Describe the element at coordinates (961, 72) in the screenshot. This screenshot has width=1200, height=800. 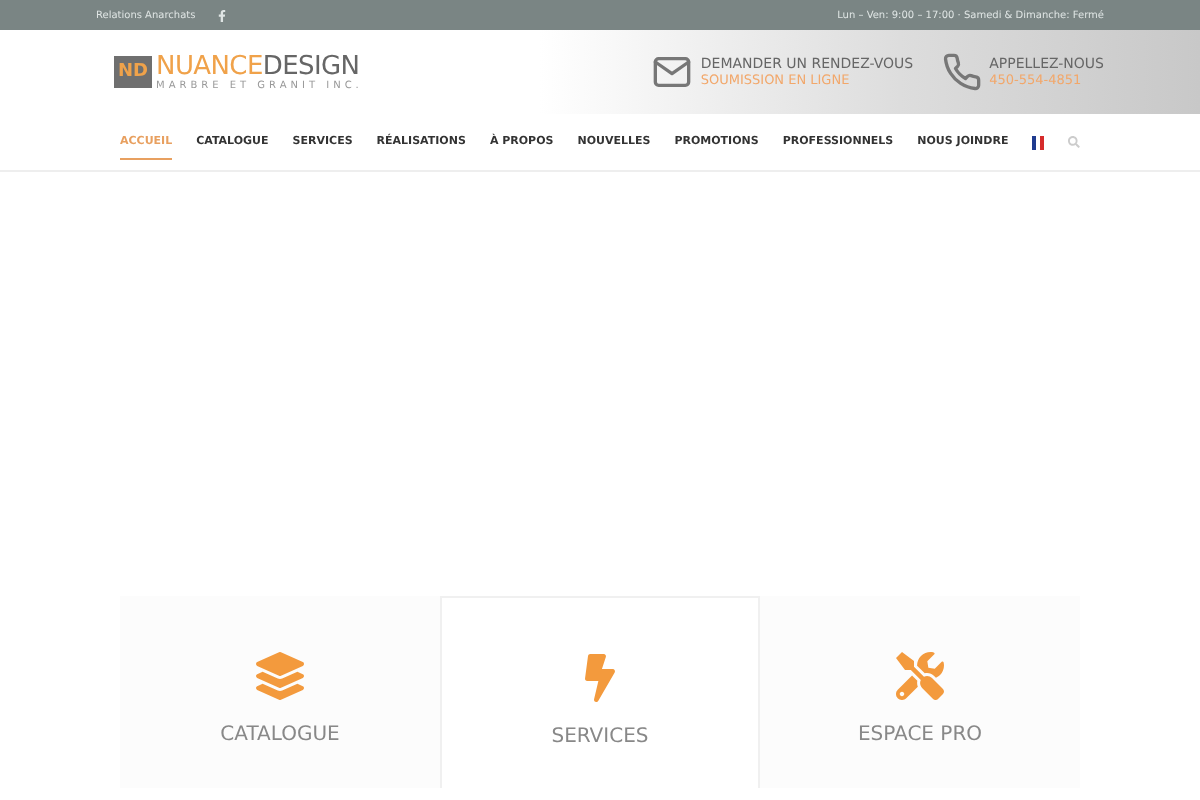
I see `phone-icon` at that location.